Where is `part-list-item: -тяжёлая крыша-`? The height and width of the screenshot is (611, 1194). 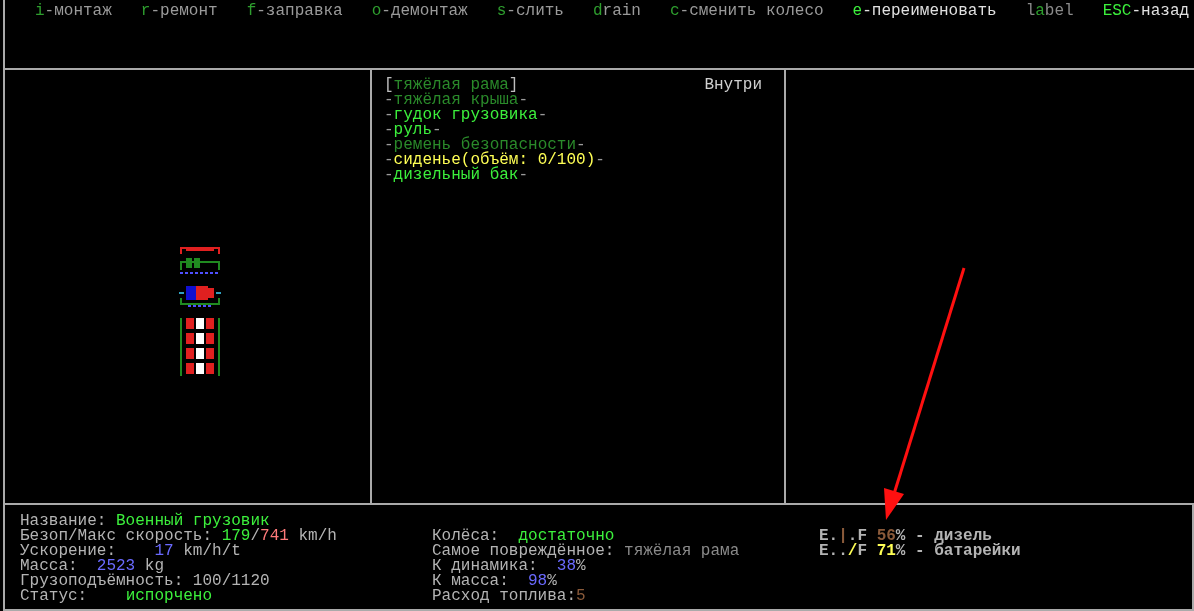
part-list-item: -тяжёлая крыша- is located at coordinates (456, 100).